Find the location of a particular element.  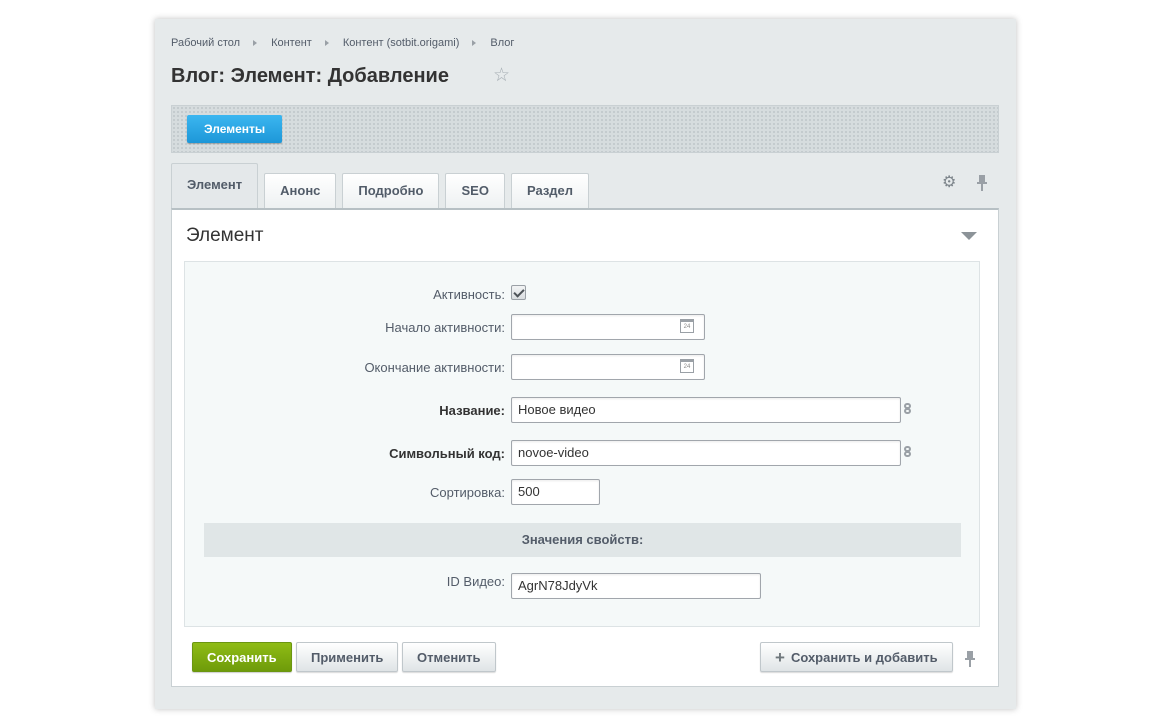

save-and-add-label: Сохранить и добавить is located at coordinates (864, 657).